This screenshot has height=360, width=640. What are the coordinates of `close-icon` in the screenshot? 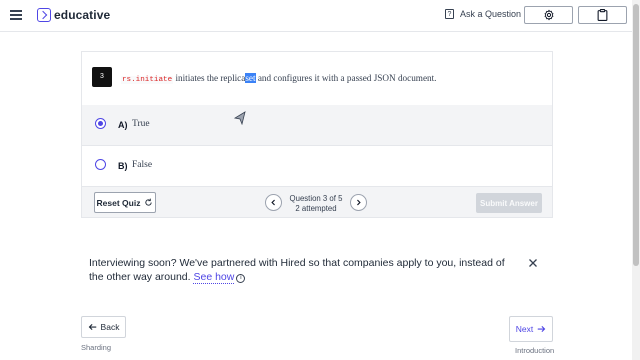 It's located at (533, 263).